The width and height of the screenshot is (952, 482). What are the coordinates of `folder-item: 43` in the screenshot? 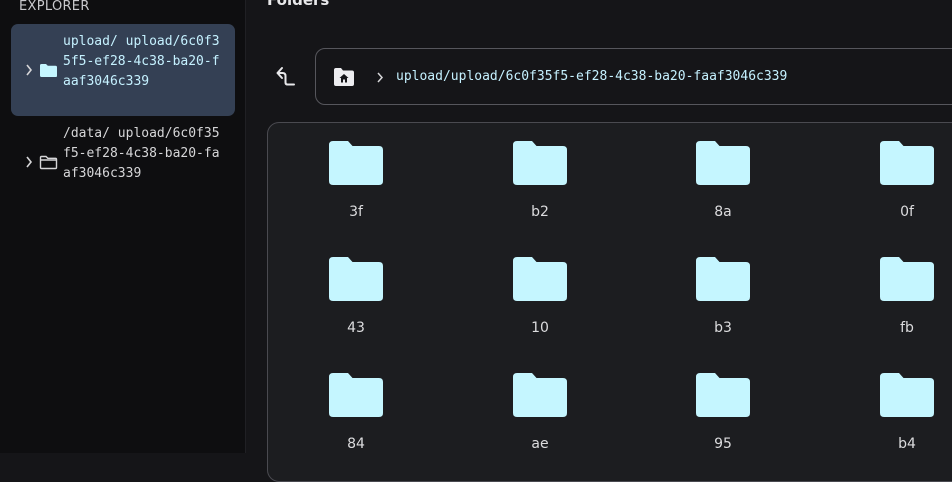 It's located at (356, 307).